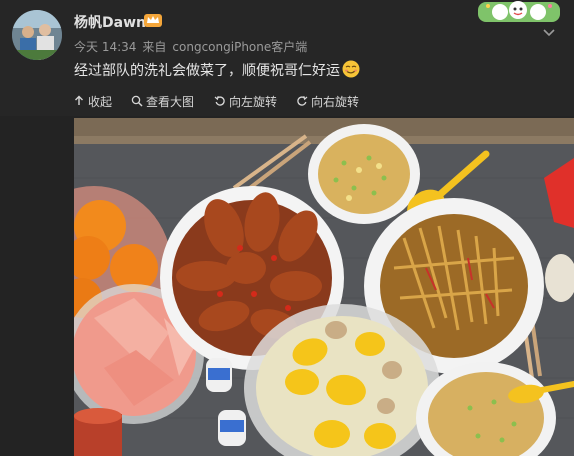  What do you see at coordinates (37, 35) in the screenshot?
I see `avatar` at bounding box center [37, 35].